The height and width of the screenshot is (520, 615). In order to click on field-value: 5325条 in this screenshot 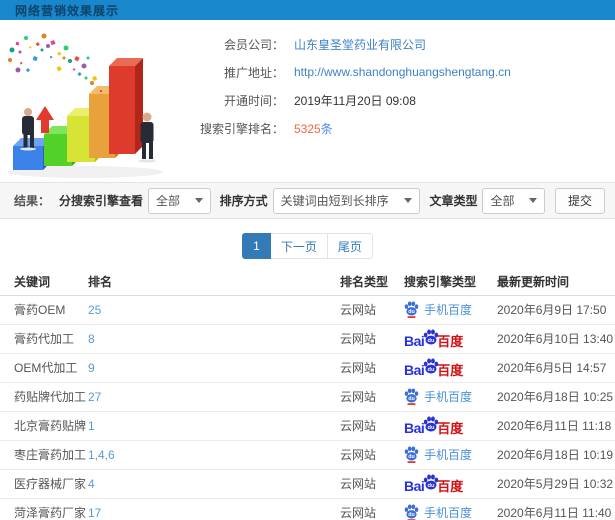, I will do `click(313, 128)`.